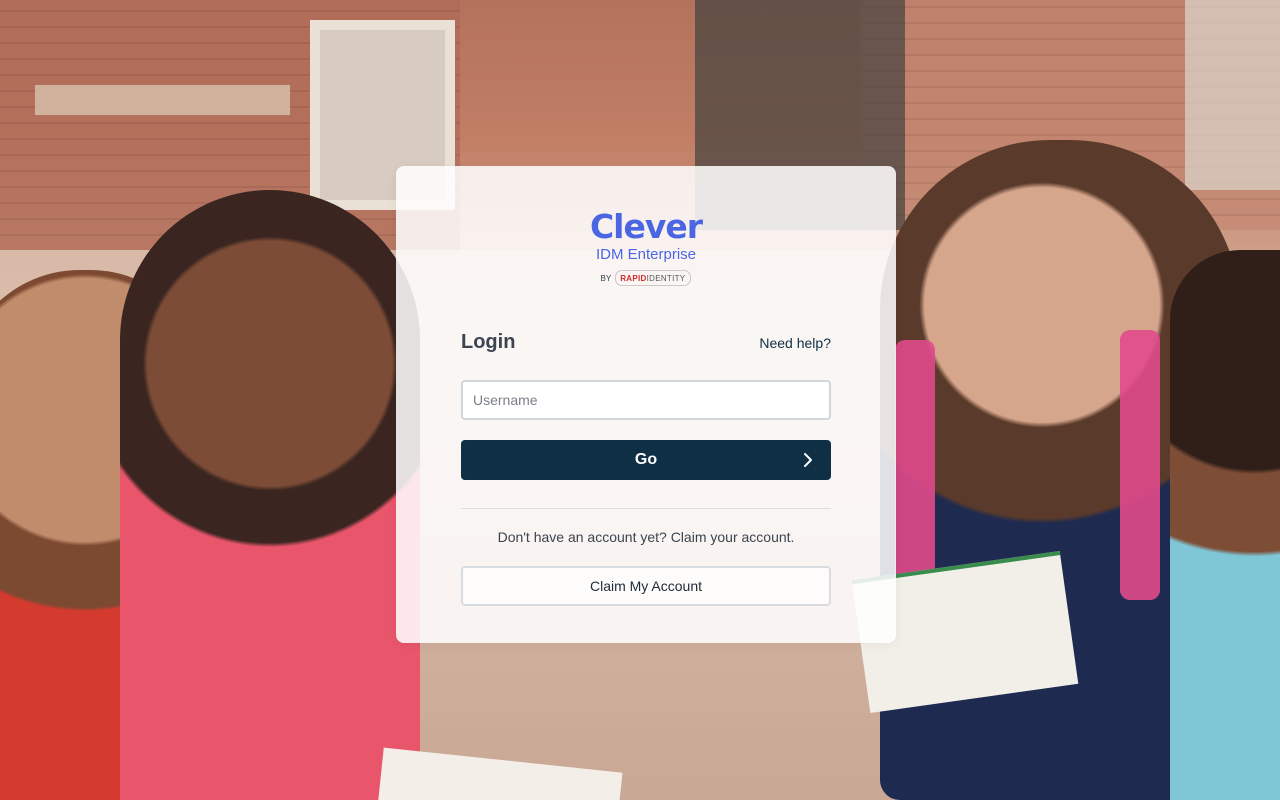 The width and height of the screenshot is (1280, 800). I want to click on username-input, so click(646, 400).